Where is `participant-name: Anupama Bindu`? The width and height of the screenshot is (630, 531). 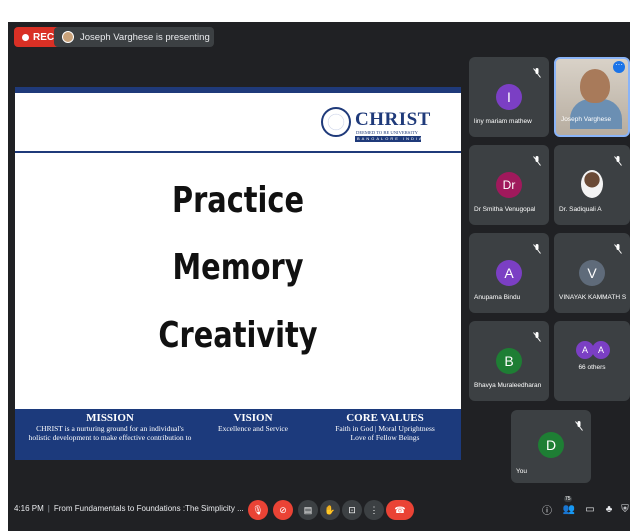 participant-name: Anupama Bindu is located at coordinates (497, 297).